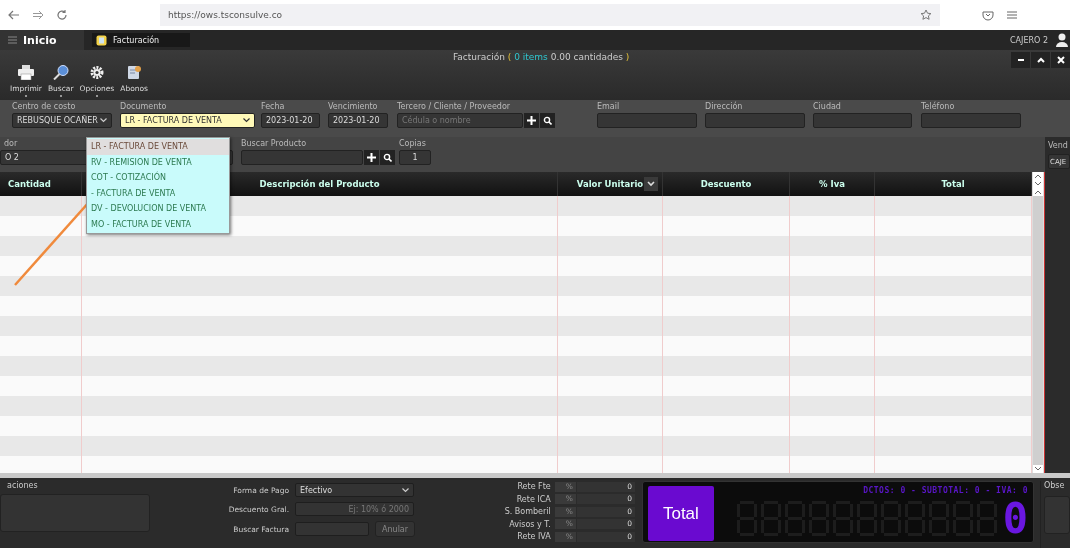 Image resolution: width=1070 pixels, height=548 pixels. I want to click on maximize-button, so click(1040, 60).